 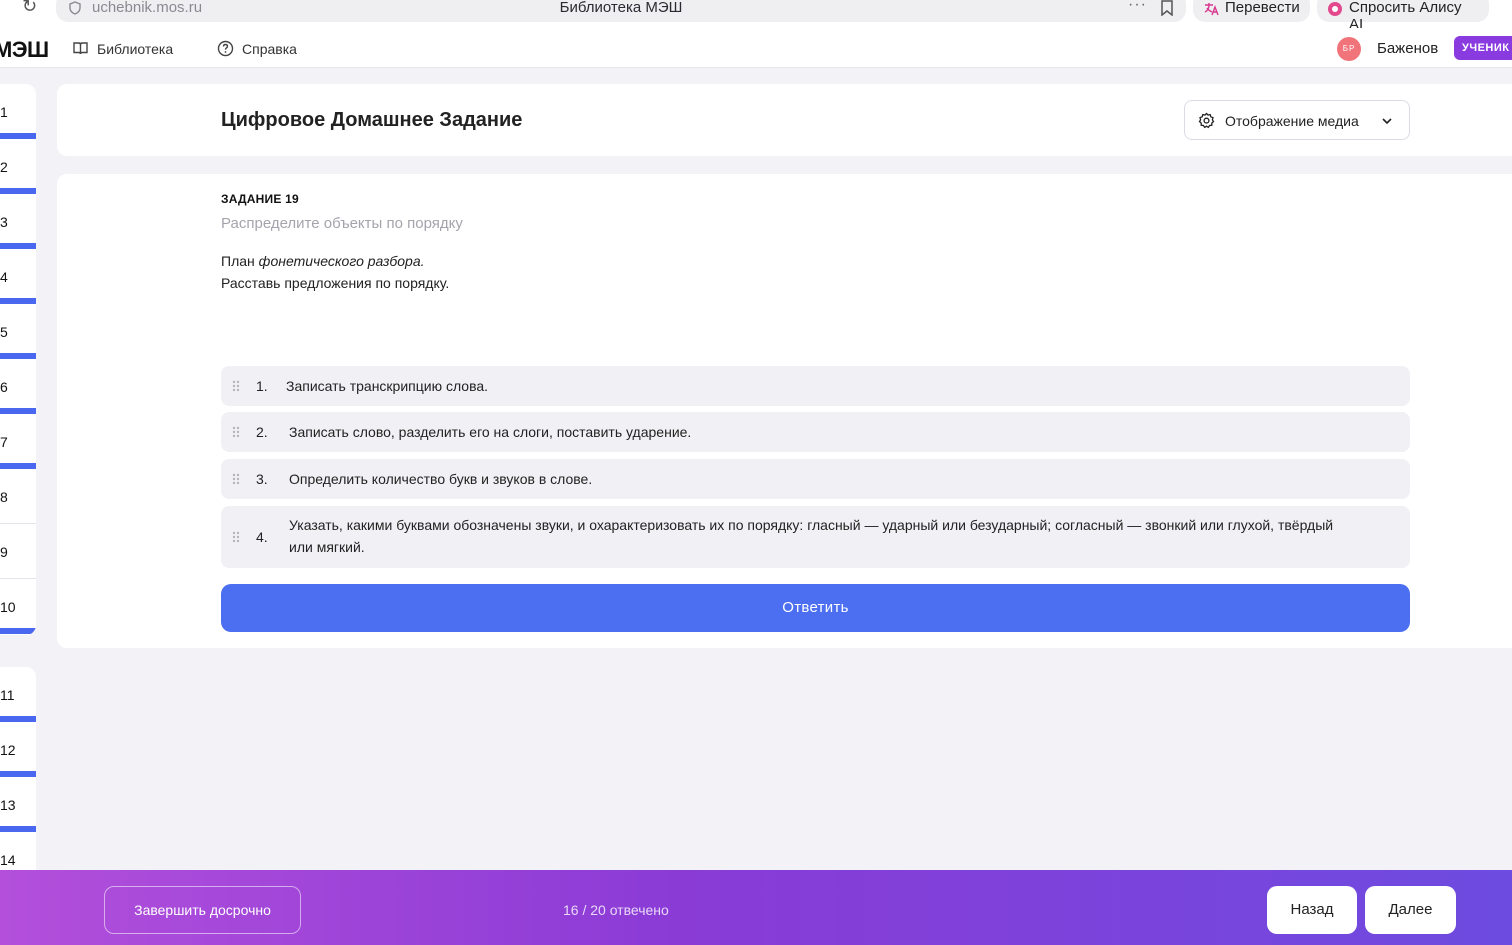 What do you see at coordinates (1211, 9) in the screenshot?
I see `translate-icon` at bounding box center [1211, 9].